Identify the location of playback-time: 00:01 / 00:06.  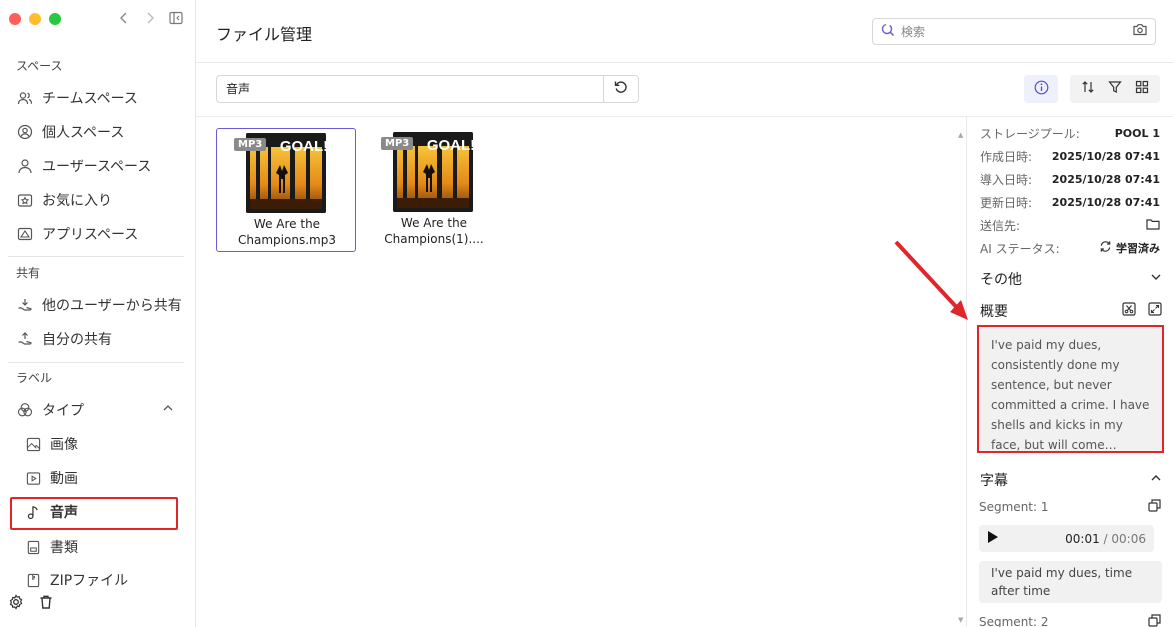
(1105, 539).